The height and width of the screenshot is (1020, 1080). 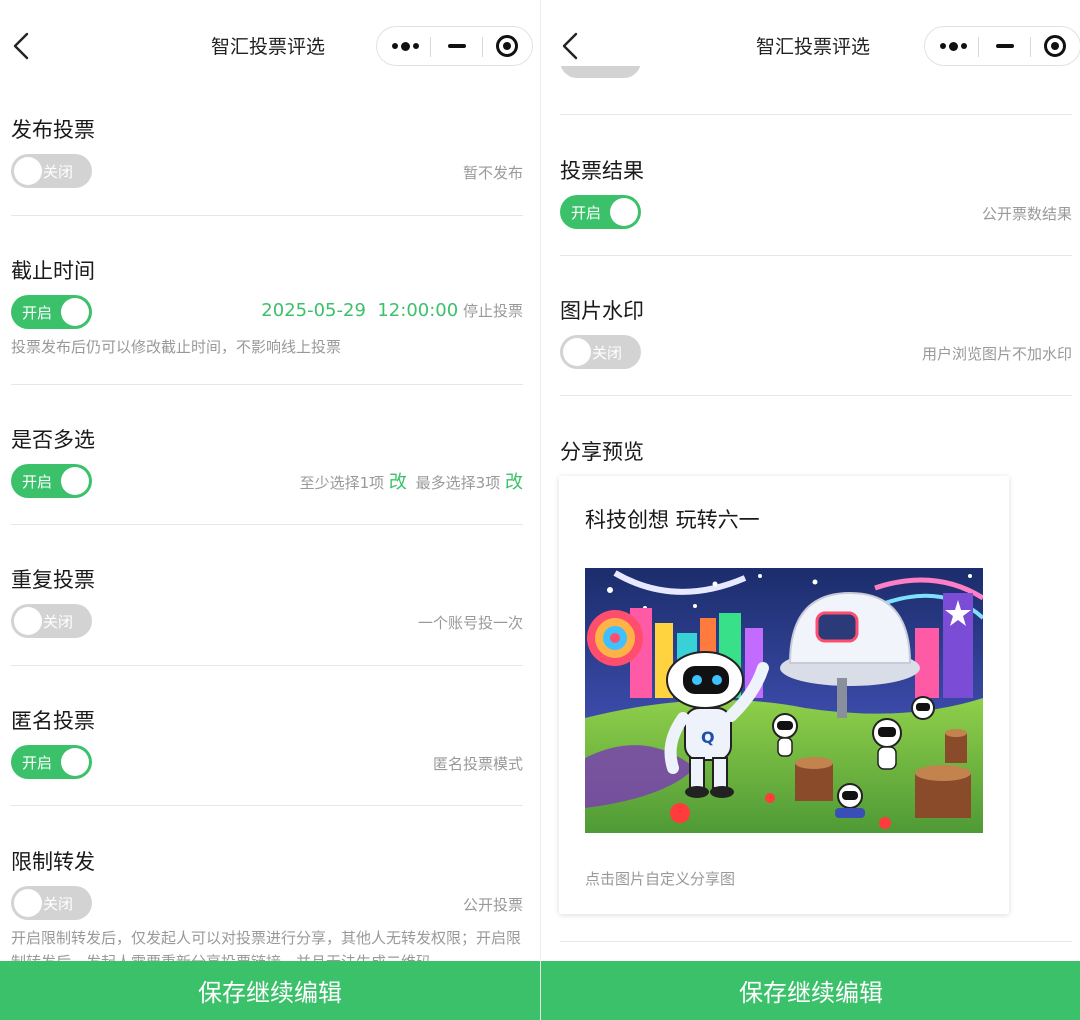 I want to click on max-select-text: 最多选择3项, so click(x=458, y=483).